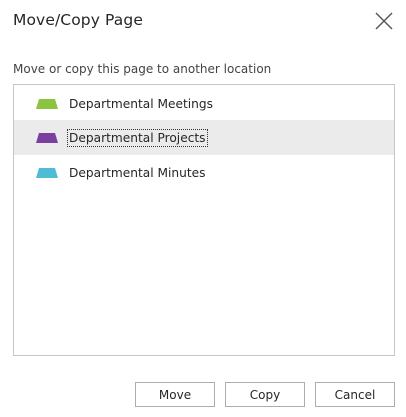  Describe the element at coordinates (265, 394) in the screenshot. I see `copy-button: Copy` at that location.